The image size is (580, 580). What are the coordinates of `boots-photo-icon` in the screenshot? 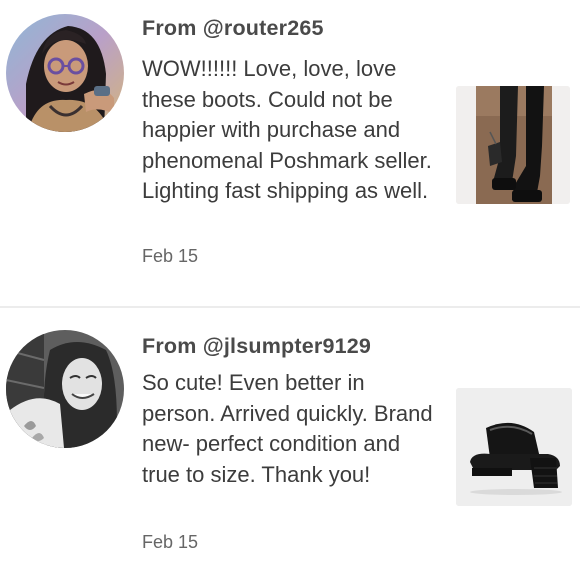 It's located at (513, 145).